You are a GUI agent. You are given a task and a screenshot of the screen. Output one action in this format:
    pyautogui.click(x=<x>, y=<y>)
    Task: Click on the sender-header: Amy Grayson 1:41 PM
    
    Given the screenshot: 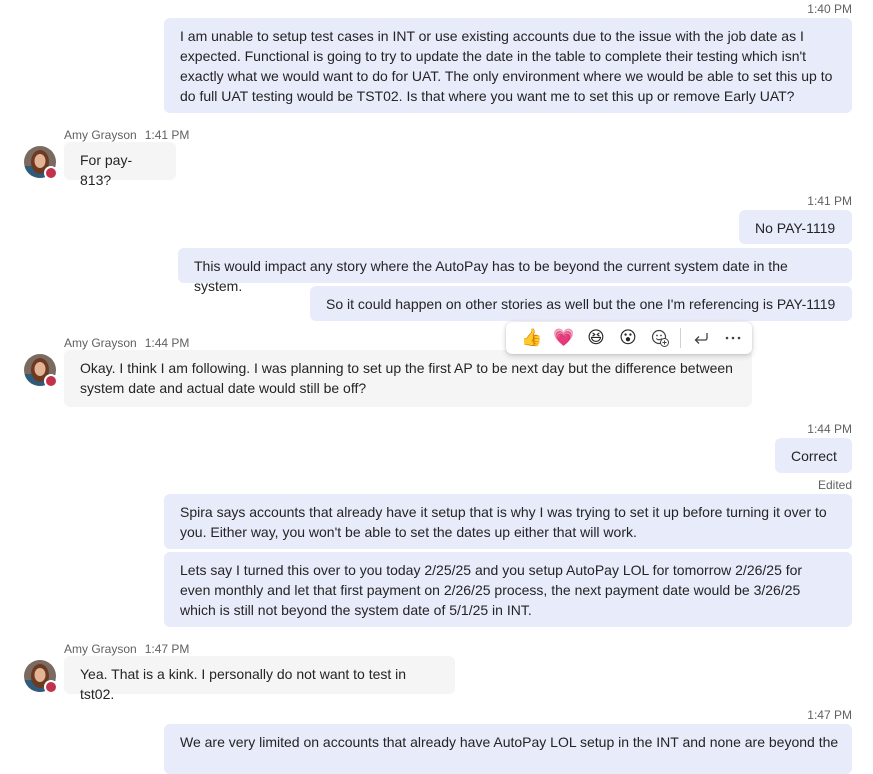 What is the action you would take?
    pyautogui.click(x=126, y=135)
    